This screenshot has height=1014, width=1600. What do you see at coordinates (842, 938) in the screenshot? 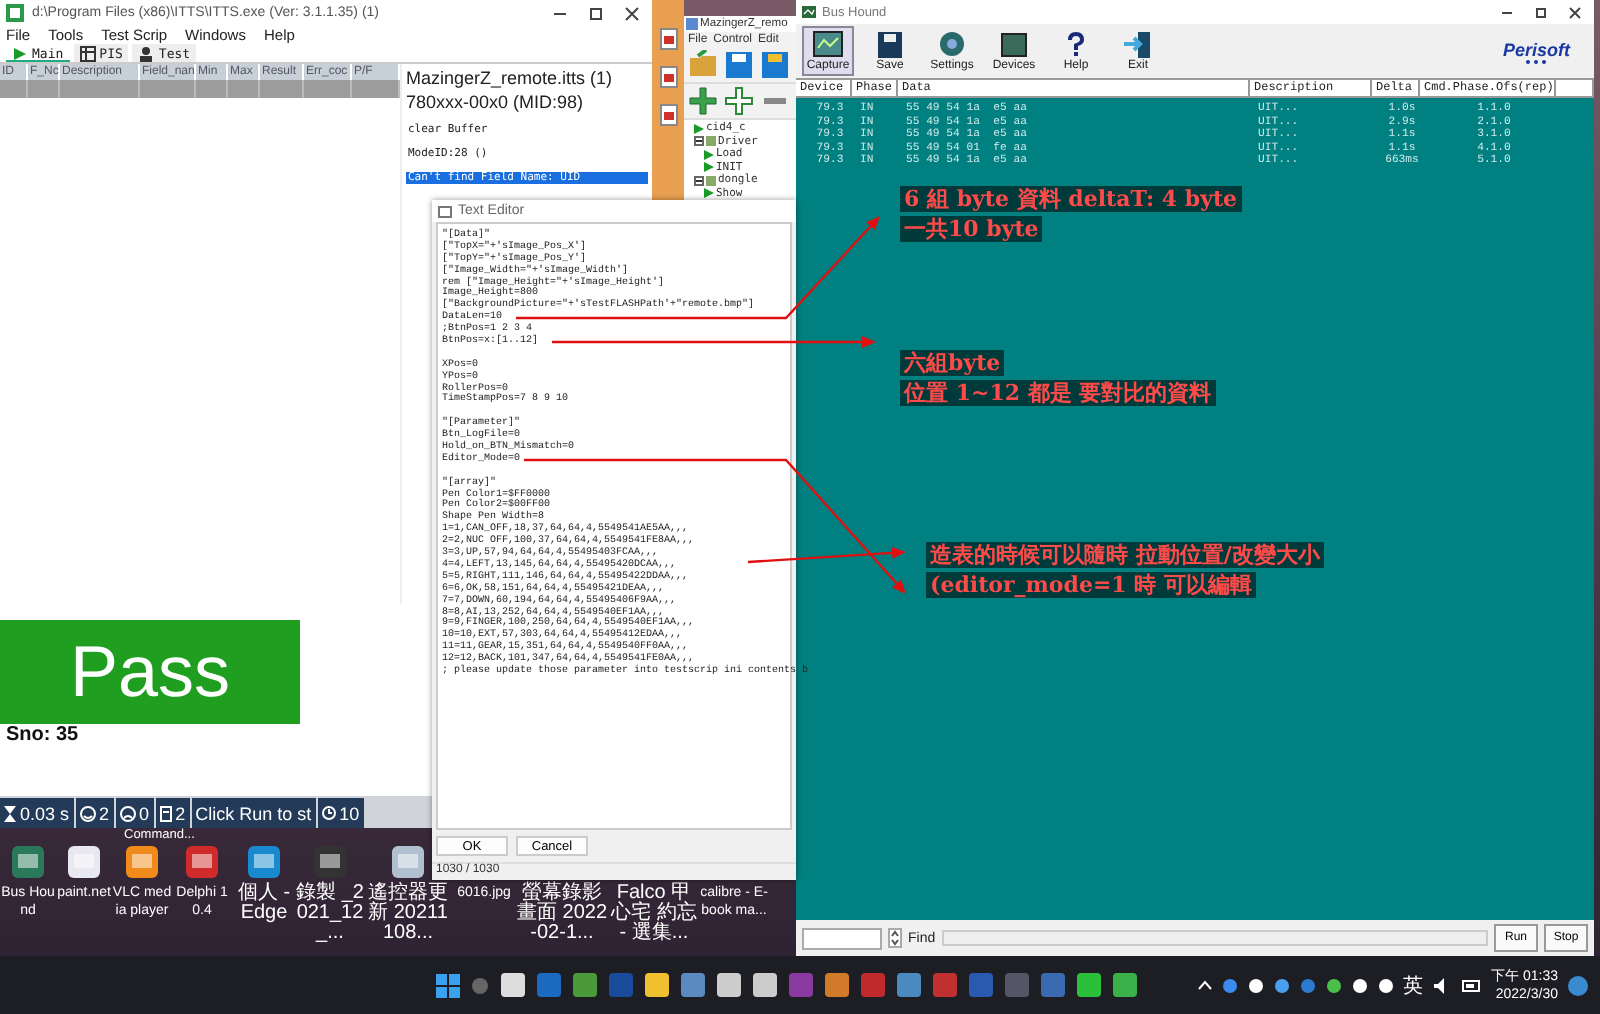
I see `find-field` at bounding box center [842, 938].